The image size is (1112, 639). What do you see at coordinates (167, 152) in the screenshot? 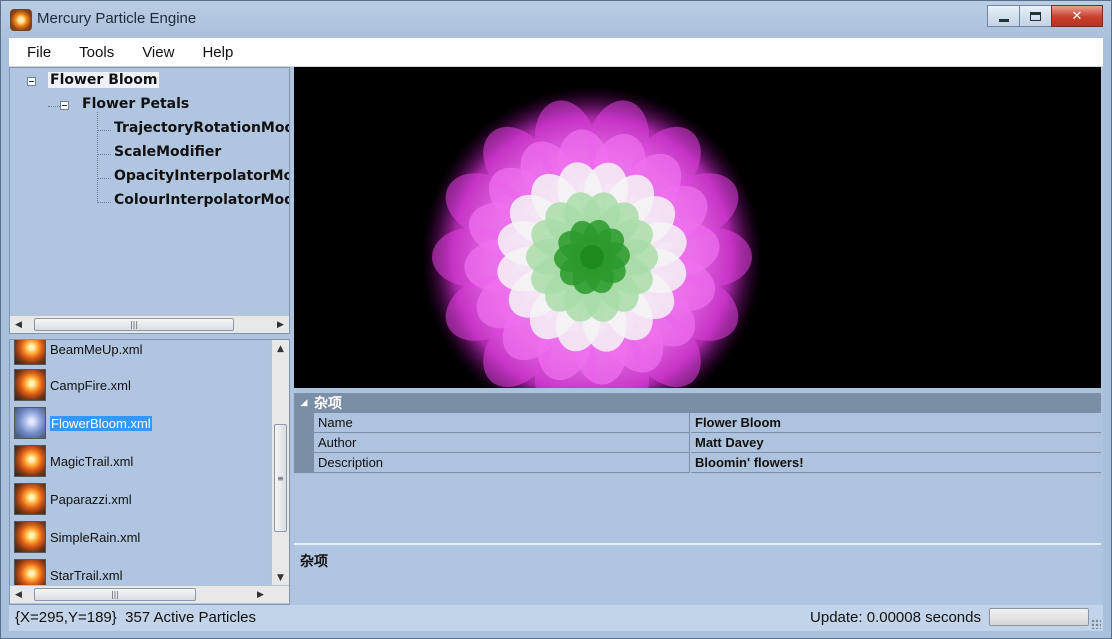
I see `tree-node-modifier: ScaleModifier` at bounding box center [167, 152].